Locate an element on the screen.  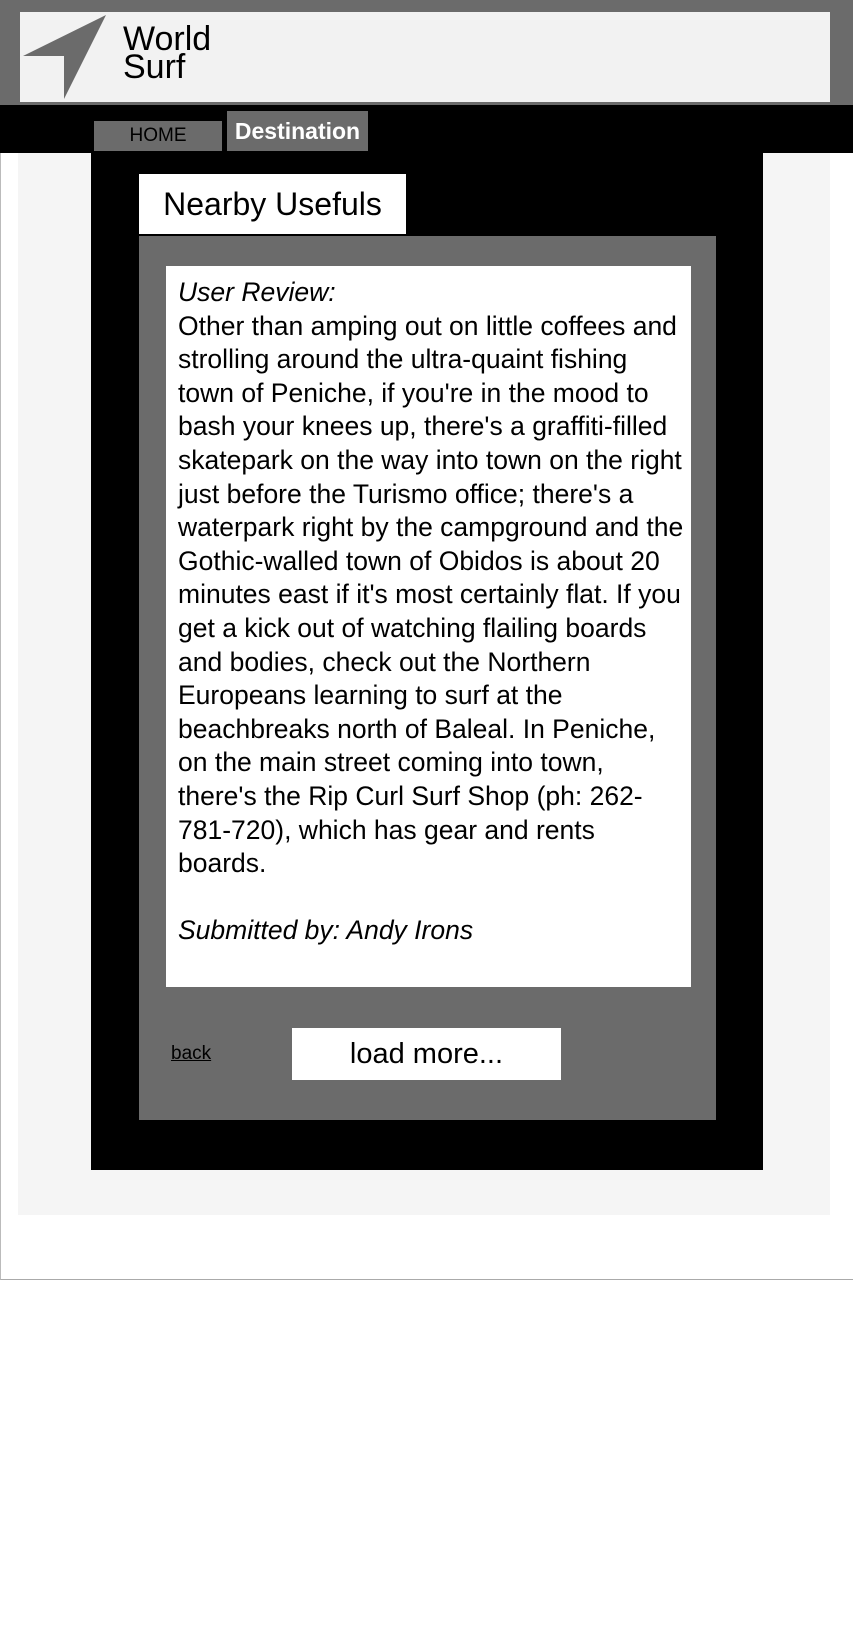
navigation-arrow-icon is located at coordinates (65, 57).